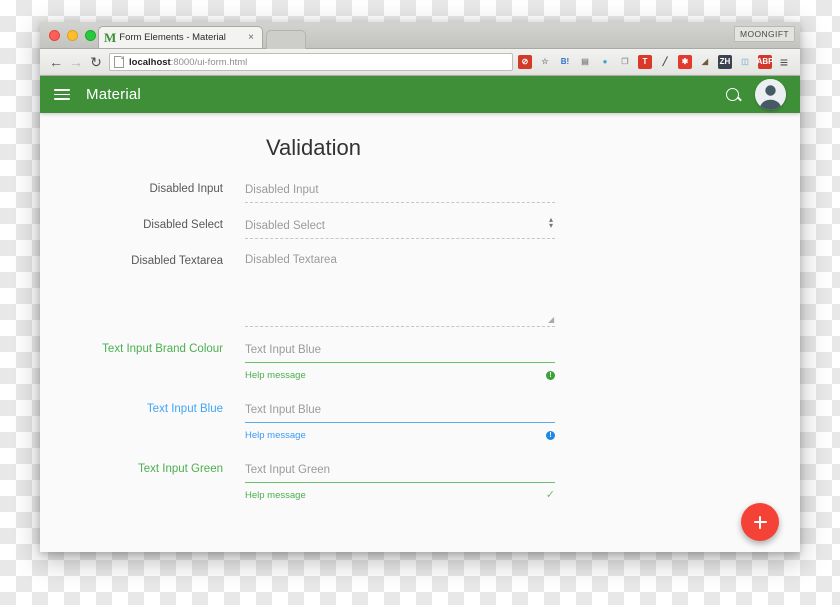 The width and height of the screenshot is (840, 605). What do you see at coordinates (551, 223) in the screenshot?
I see `select-stepper-icon: ▴ ▾` at bounding box center [551, 223].